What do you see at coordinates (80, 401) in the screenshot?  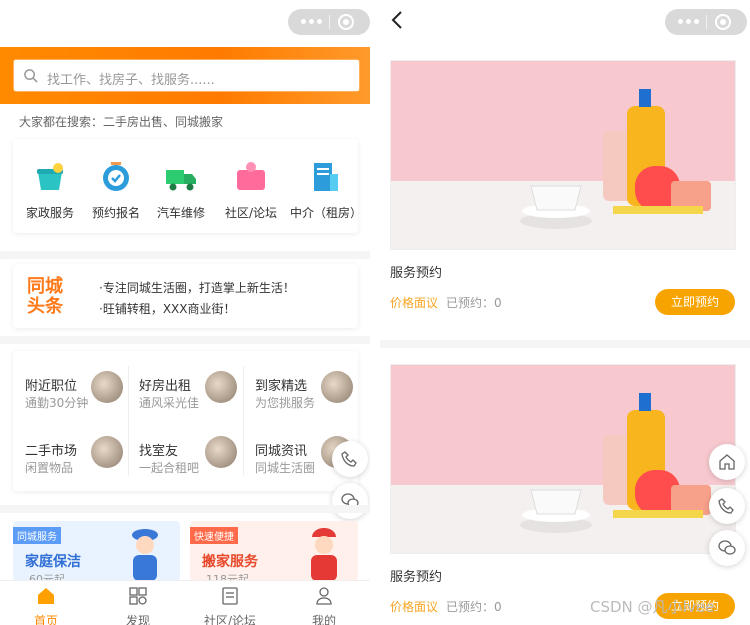 I see `feature-nearby-jobs: 附近职位 通勤30分钟` at bounding box center [80, 401].